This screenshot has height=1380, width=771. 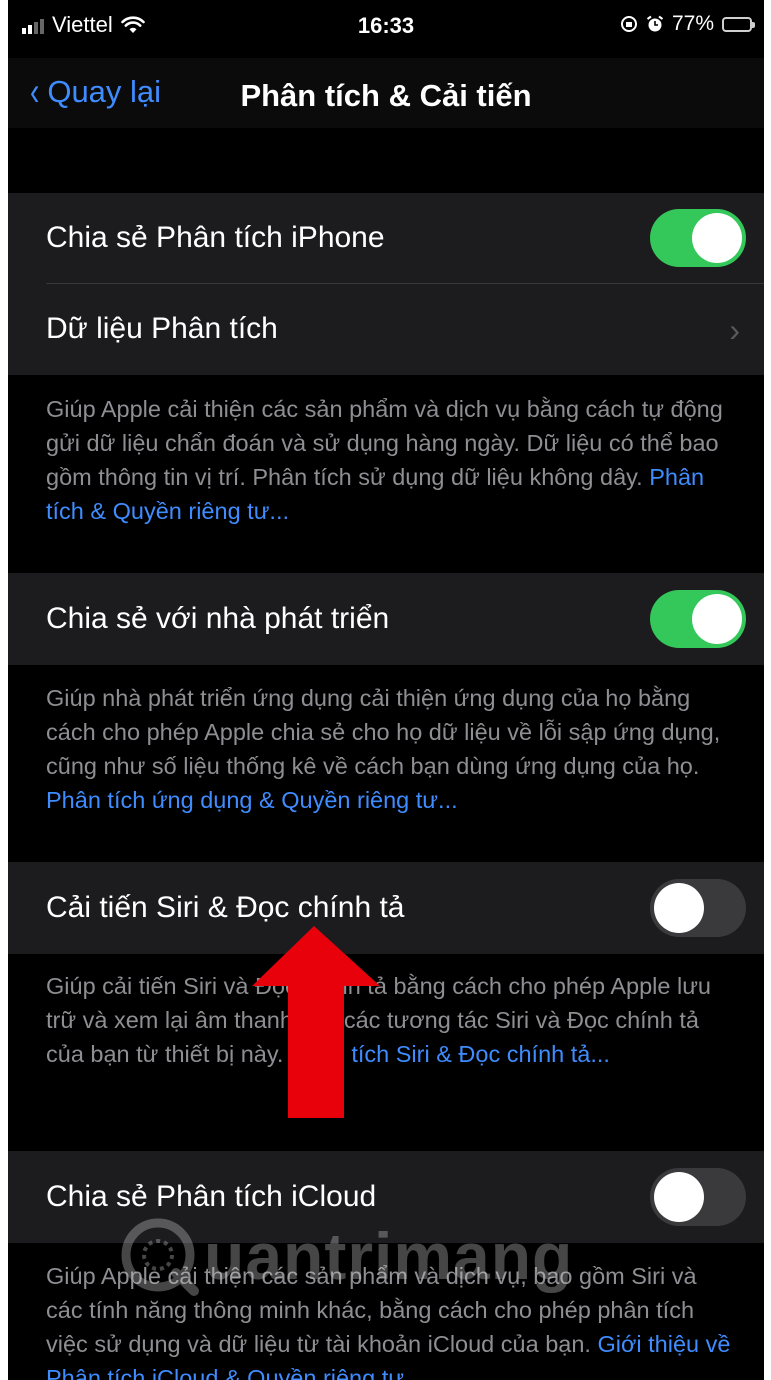 I want to click on settings-group-siri: Cải tiến Siri & Đọc chính tả, so click(x=386, y=908).